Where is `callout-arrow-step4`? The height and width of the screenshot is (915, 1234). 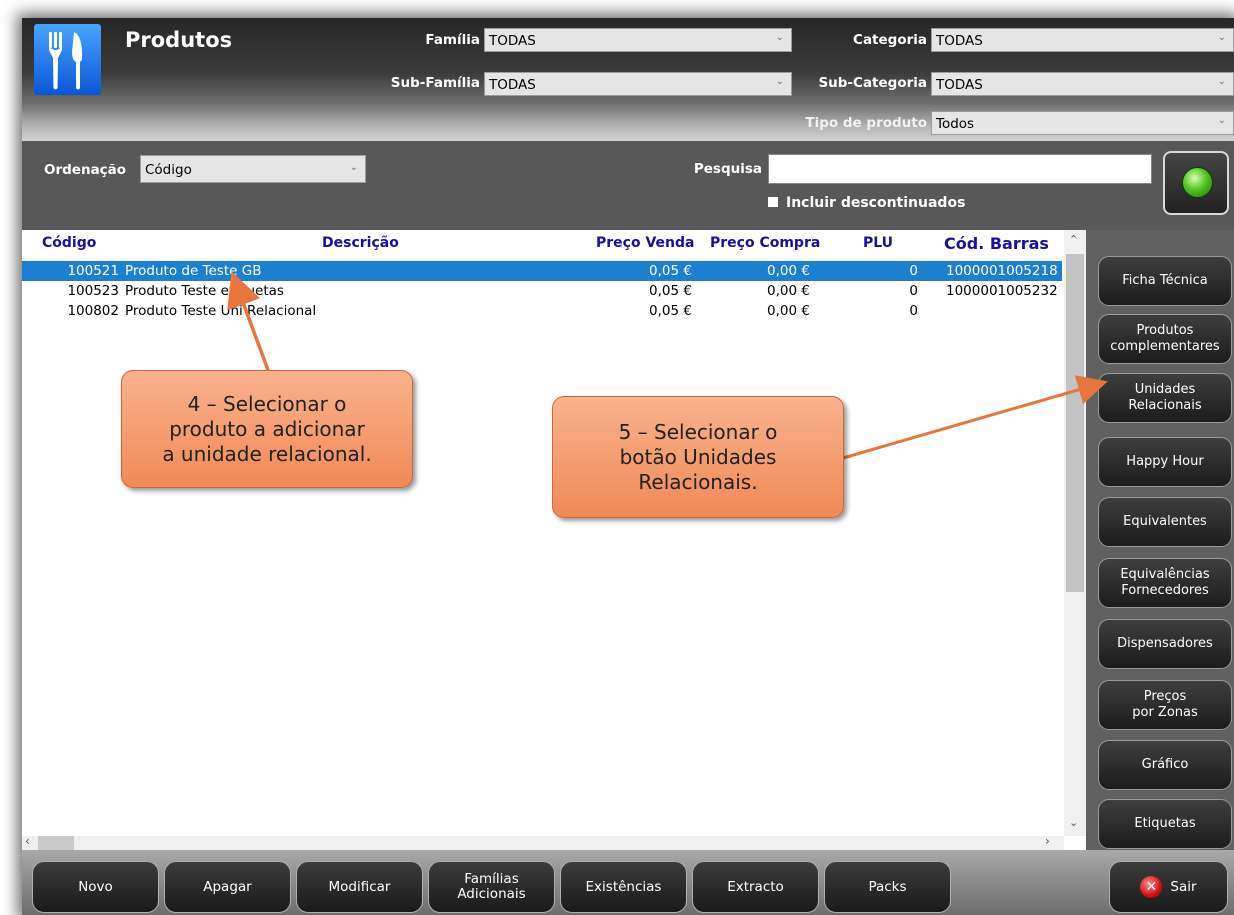
callout-arrow-step4 is located at coordinates (248, 321).